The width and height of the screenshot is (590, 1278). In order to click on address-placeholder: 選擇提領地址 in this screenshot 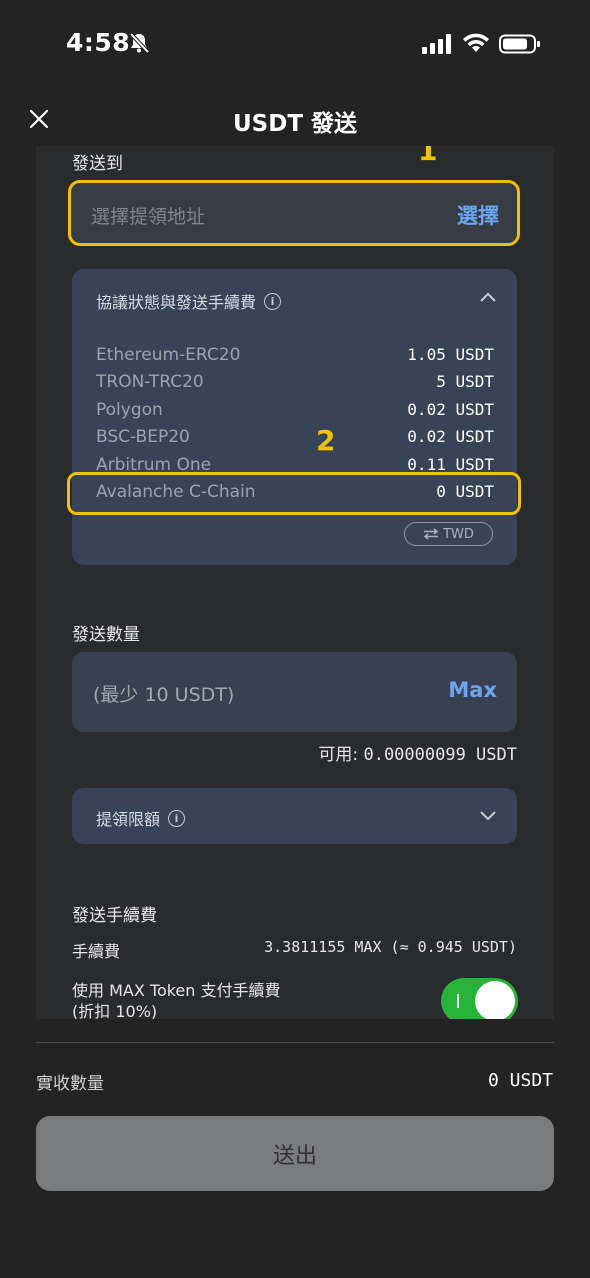, I will do `click(148, 217)`.